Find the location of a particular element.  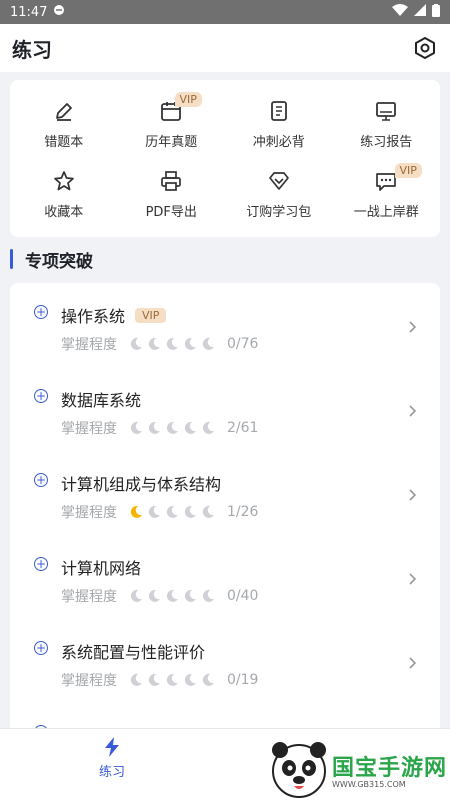

topic-name: 数据库系统 is located at coordinates (101, 400).